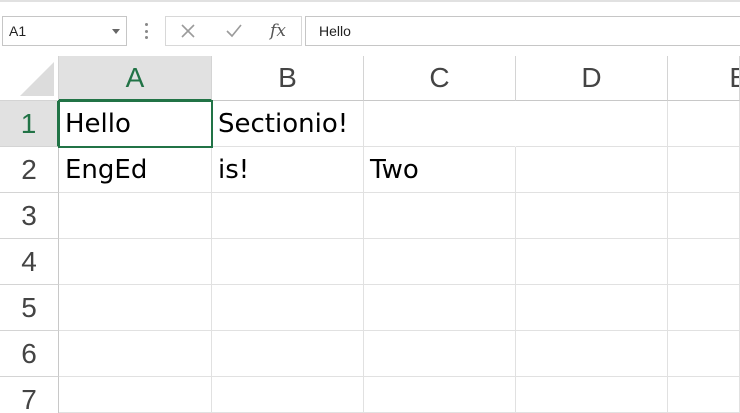 This screenshot has height=413, width=740. I want to click on cell-d3, so click(592, 216).